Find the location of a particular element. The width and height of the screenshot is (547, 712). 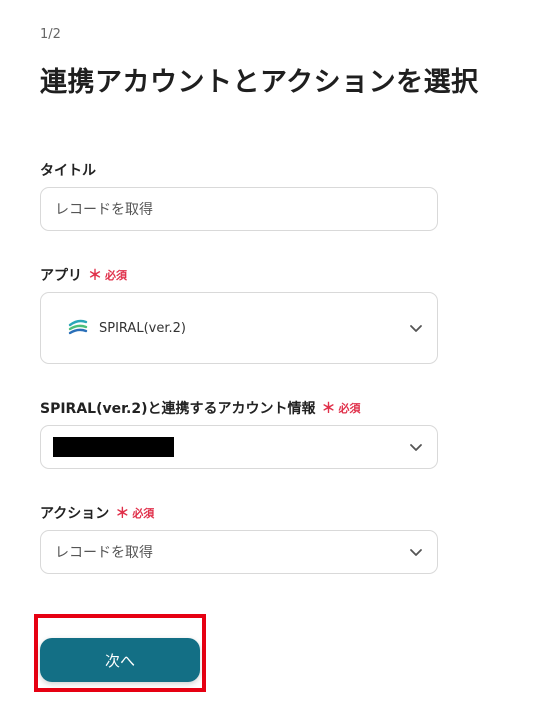

app-name: SPIRAL(ver.2) is located at coordinates (142, 328).